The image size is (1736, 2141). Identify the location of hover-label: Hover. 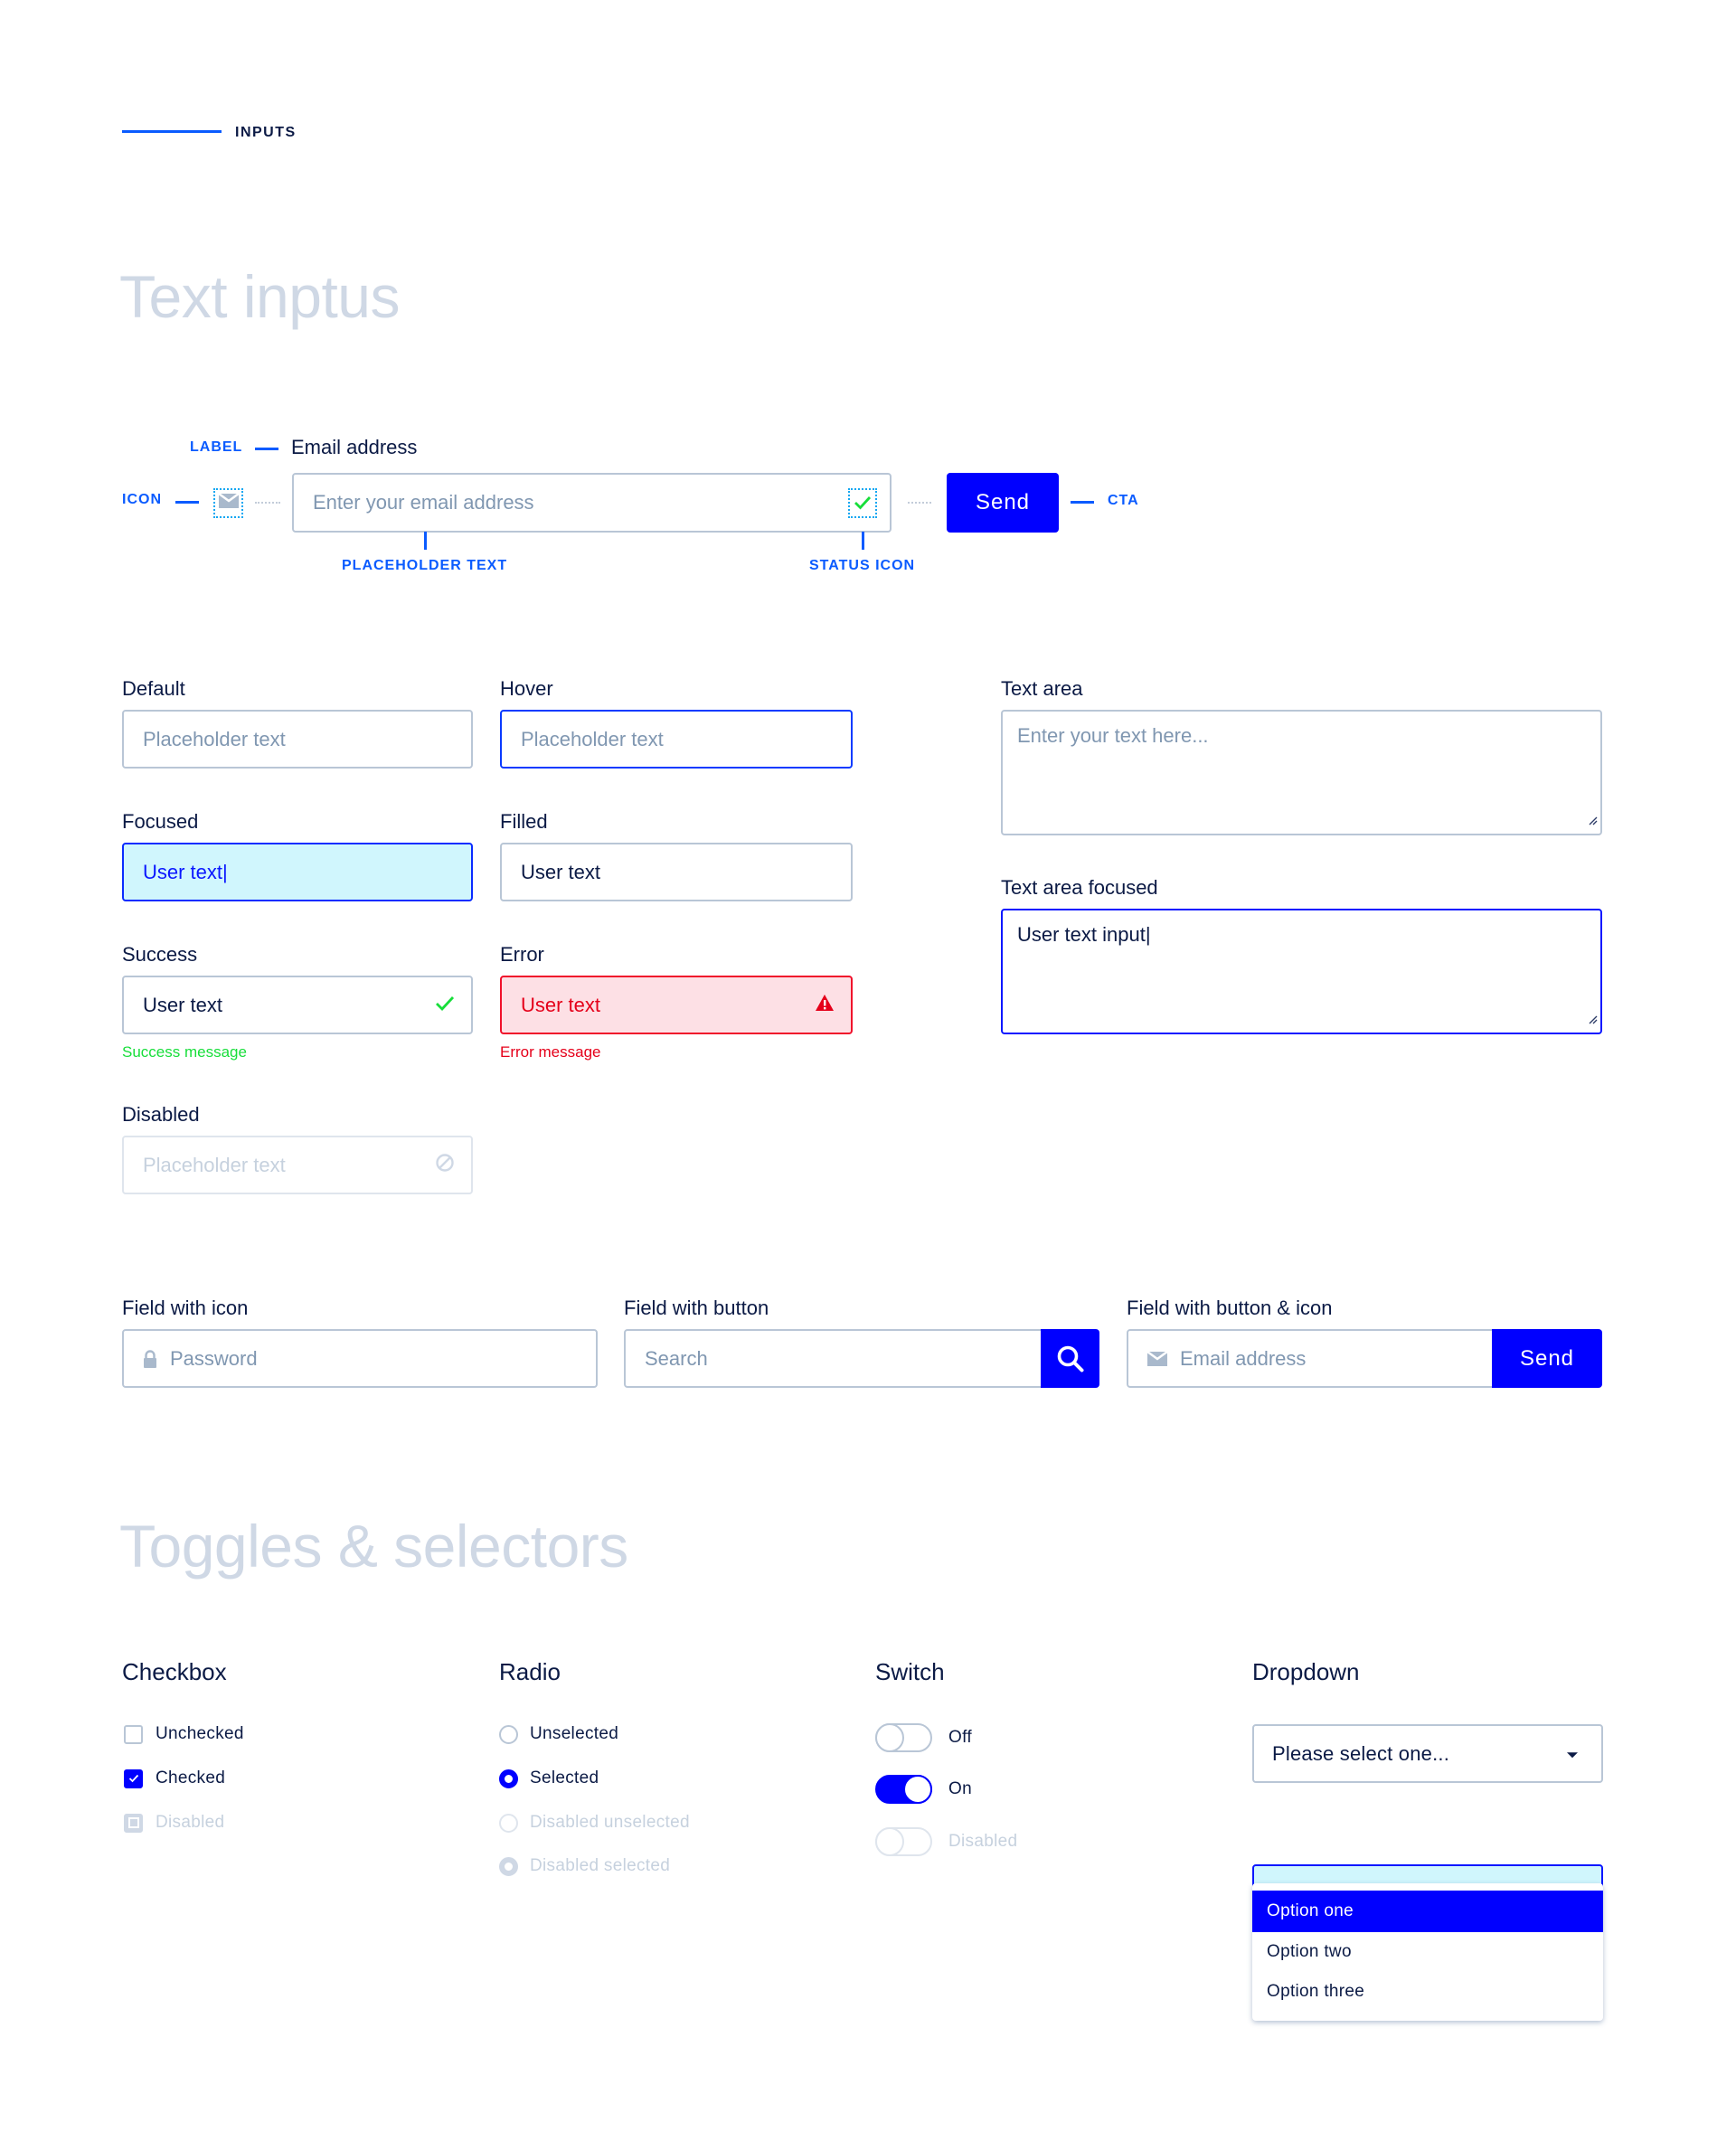
(526, 688).